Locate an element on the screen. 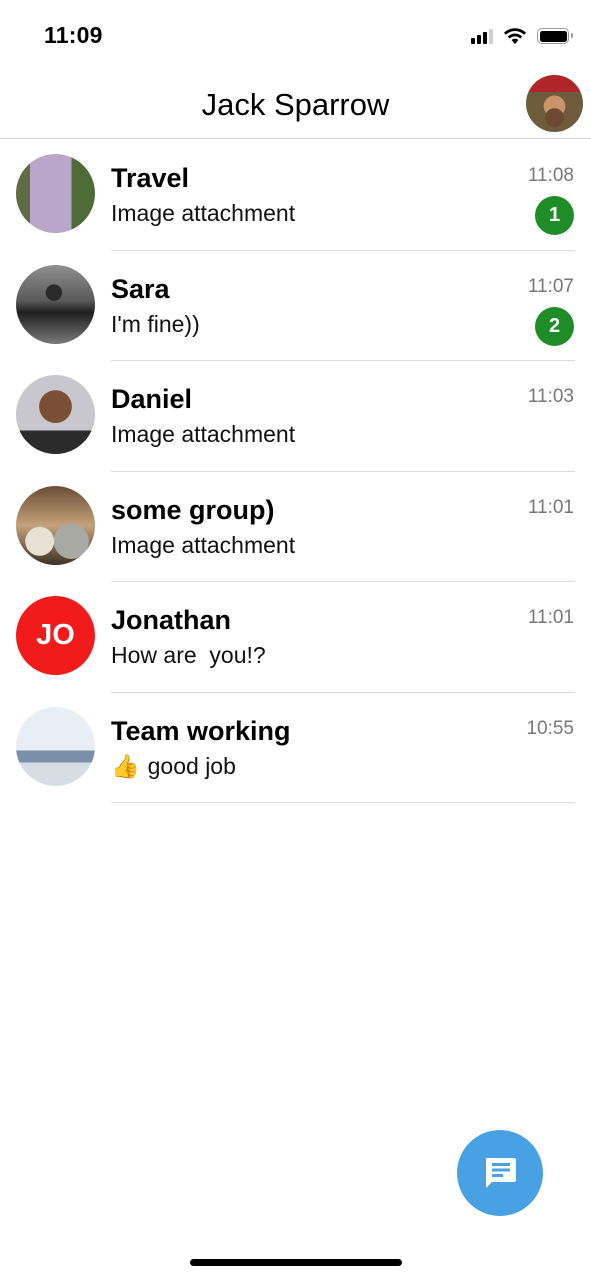  battery-icon is located at coordinates (555, 36).